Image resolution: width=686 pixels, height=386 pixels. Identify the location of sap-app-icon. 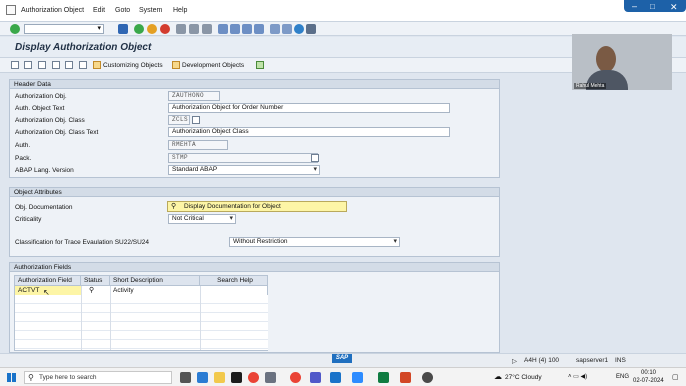
(11, 10).